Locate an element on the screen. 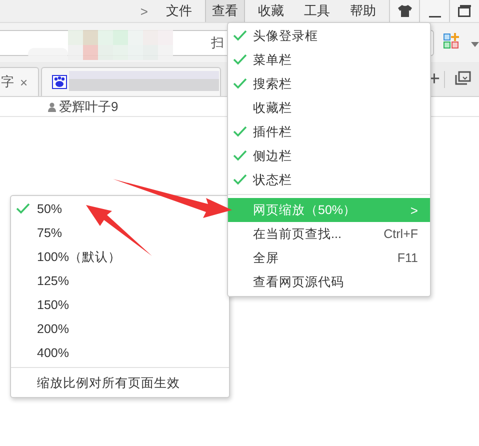 The height and width of the screenshot is (446, 479). shortcut-text: F11 is located at coordinates (407, 258).